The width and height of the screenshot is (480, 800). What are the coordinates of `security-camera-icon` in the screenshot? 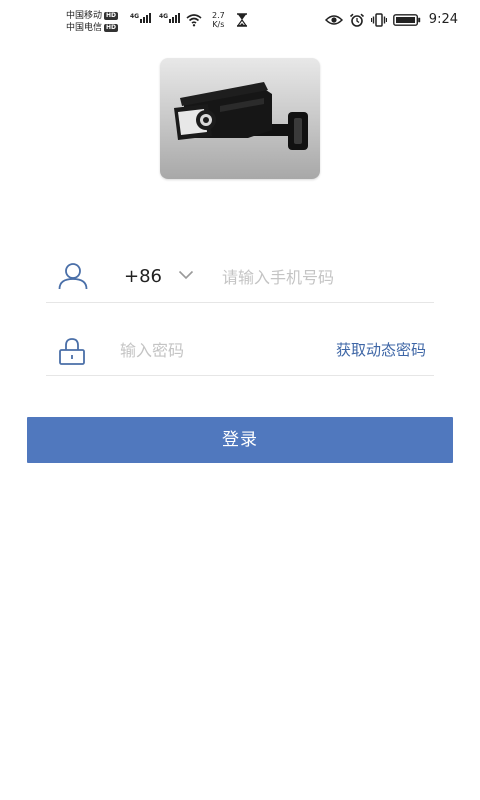 It's located at (241, 116).